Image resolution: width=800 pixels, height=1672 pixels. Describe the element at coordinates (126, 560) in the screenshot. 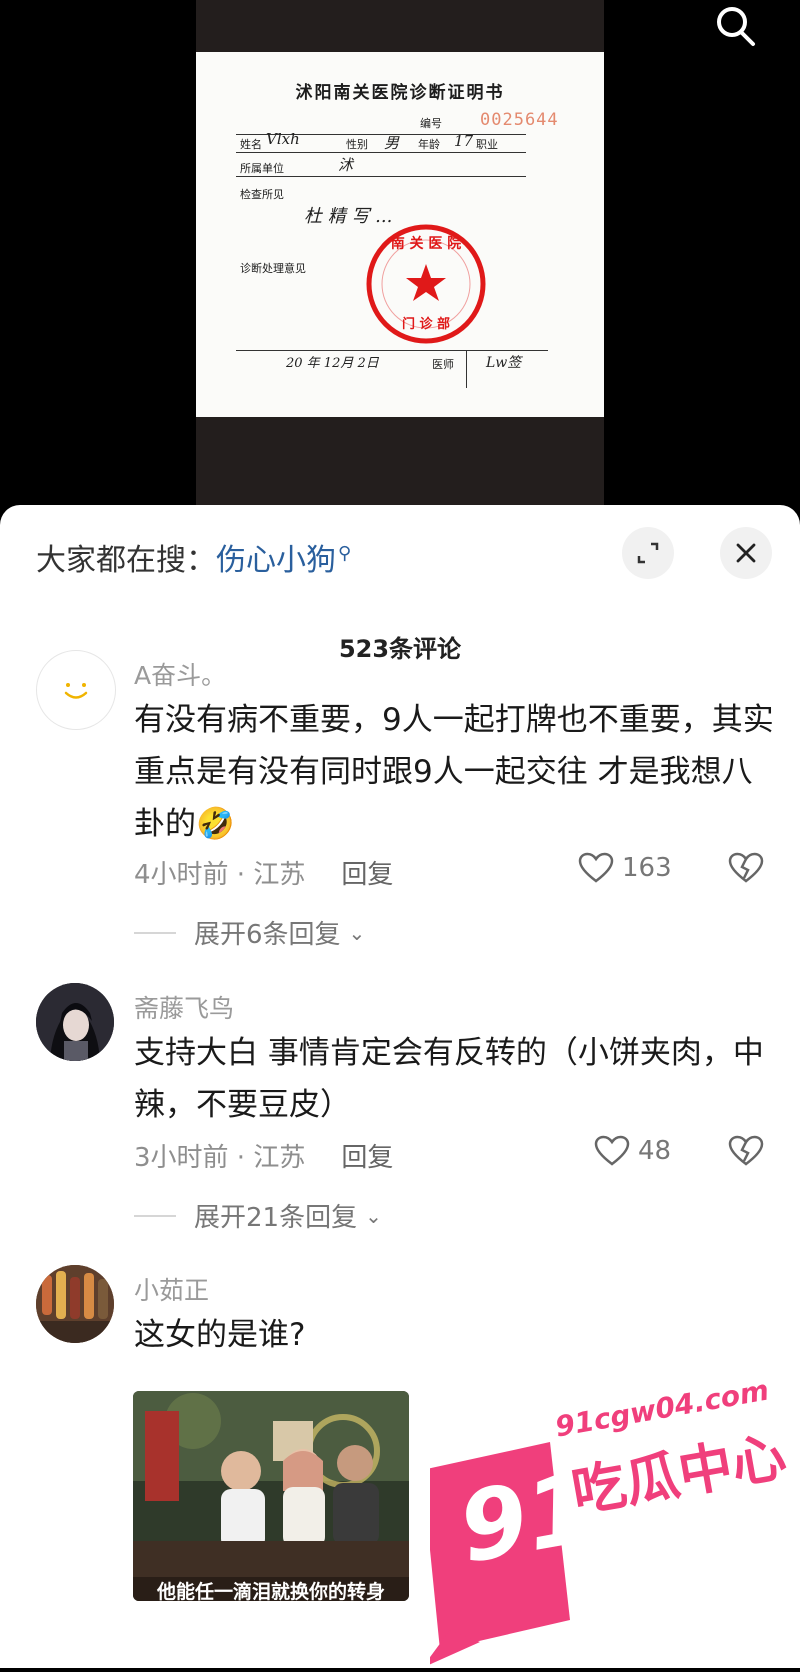

I see `hot-search-label: 大家都在搜：` at that location.